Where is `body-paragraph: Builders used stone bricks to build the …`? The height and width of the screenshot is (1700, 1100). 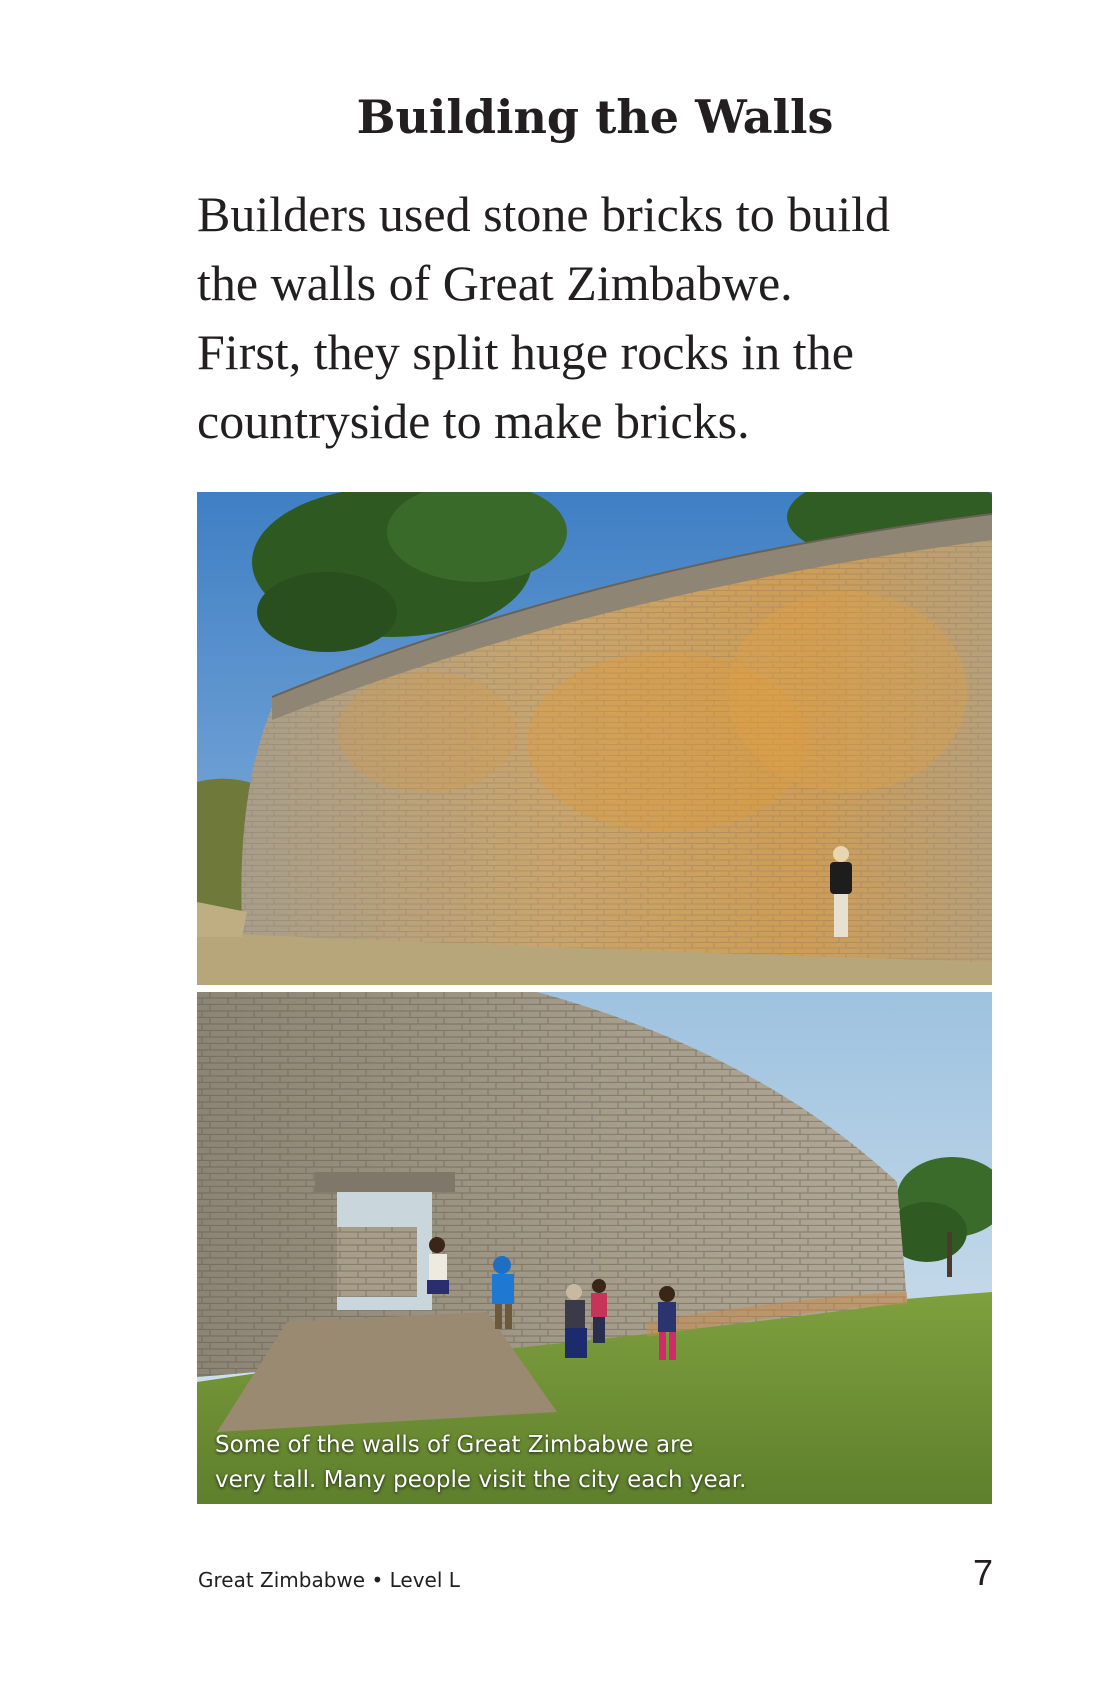
body-paragraph: Builders used stone bricks to build the … is located at coordinates (607, 318).